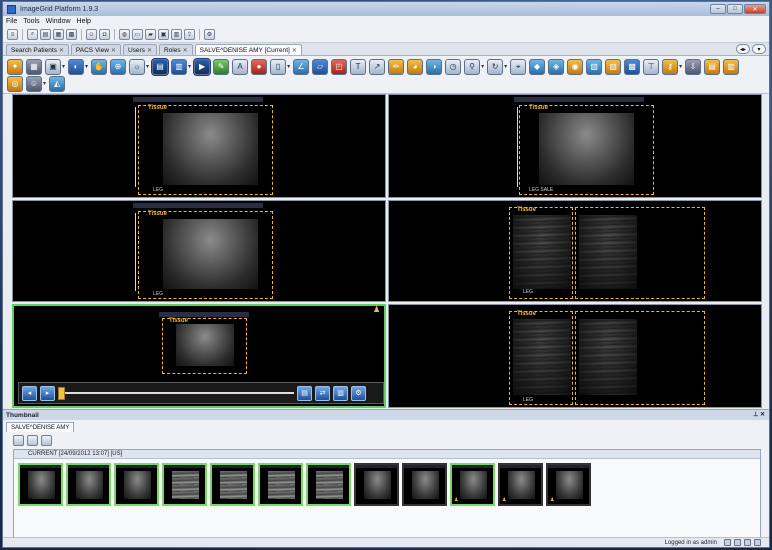 The image size is (772, 550). What do you see at coordinates (632, 66) in the screenshot?
I see `compare-icon: ▩` at bounding box center [632, 66].